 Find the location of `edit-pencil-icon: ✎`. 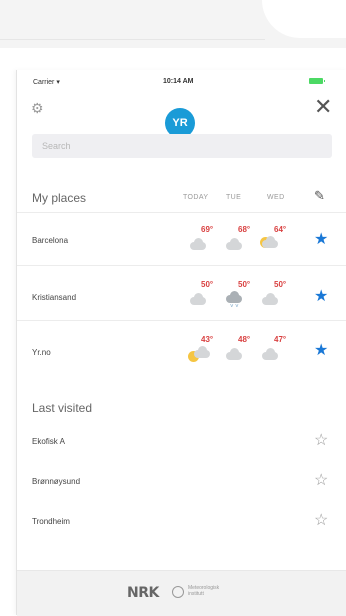

edit-pencil-icon: ✎ is located at coordinates (319, 196).